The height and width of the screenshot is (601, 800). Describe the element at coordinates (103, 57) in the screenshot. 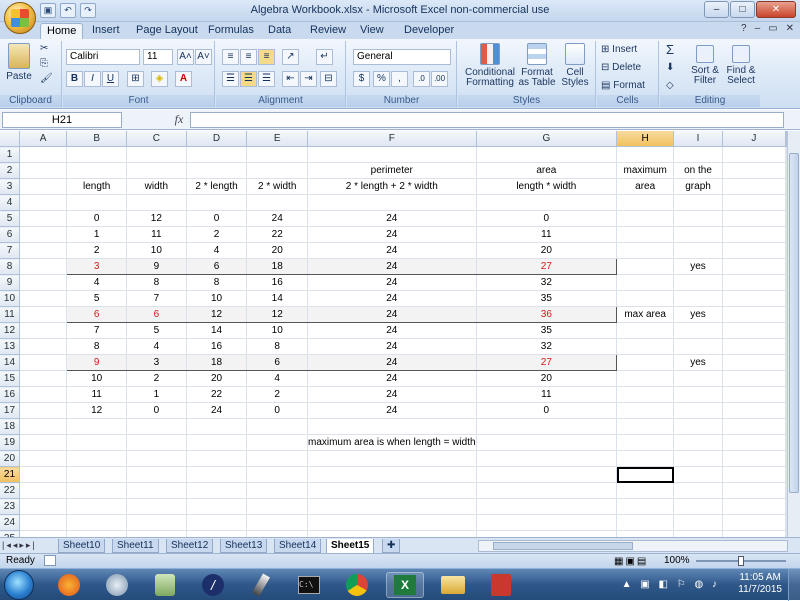

I see `font-name-select: Calibri` at that location.